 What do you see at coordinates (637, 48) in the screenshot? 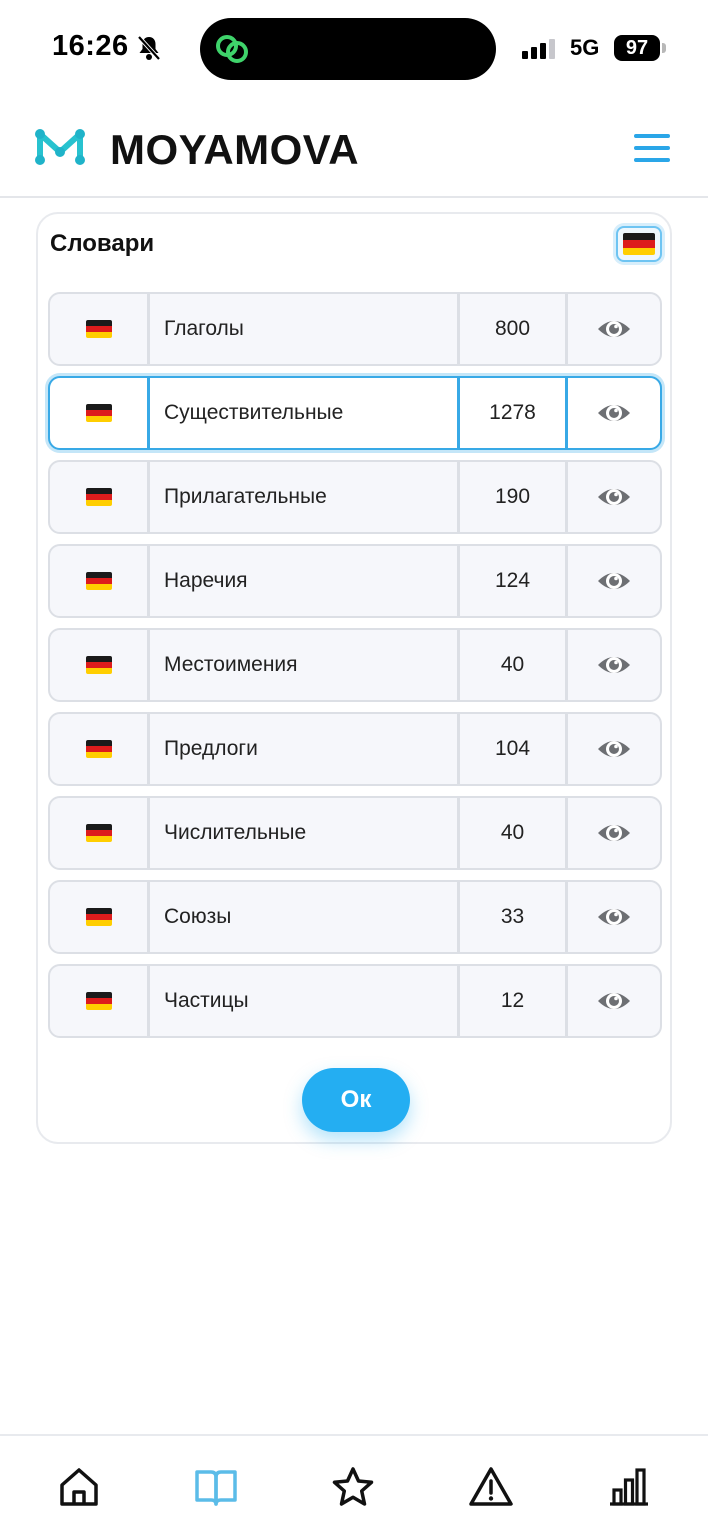
I see `battery-level: 97` at bounding box center [637, 48].